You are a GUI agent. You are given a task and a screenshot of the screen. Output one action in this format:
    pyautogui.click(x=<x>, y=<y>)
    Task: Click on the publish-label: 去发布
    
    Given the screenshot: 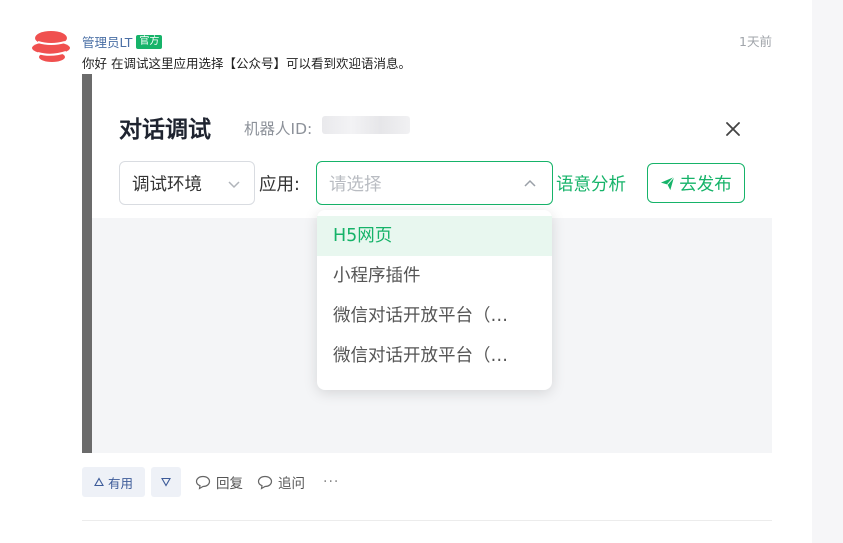 What is the action you would take?
    pyautogui.click(x=705, y=184)
    